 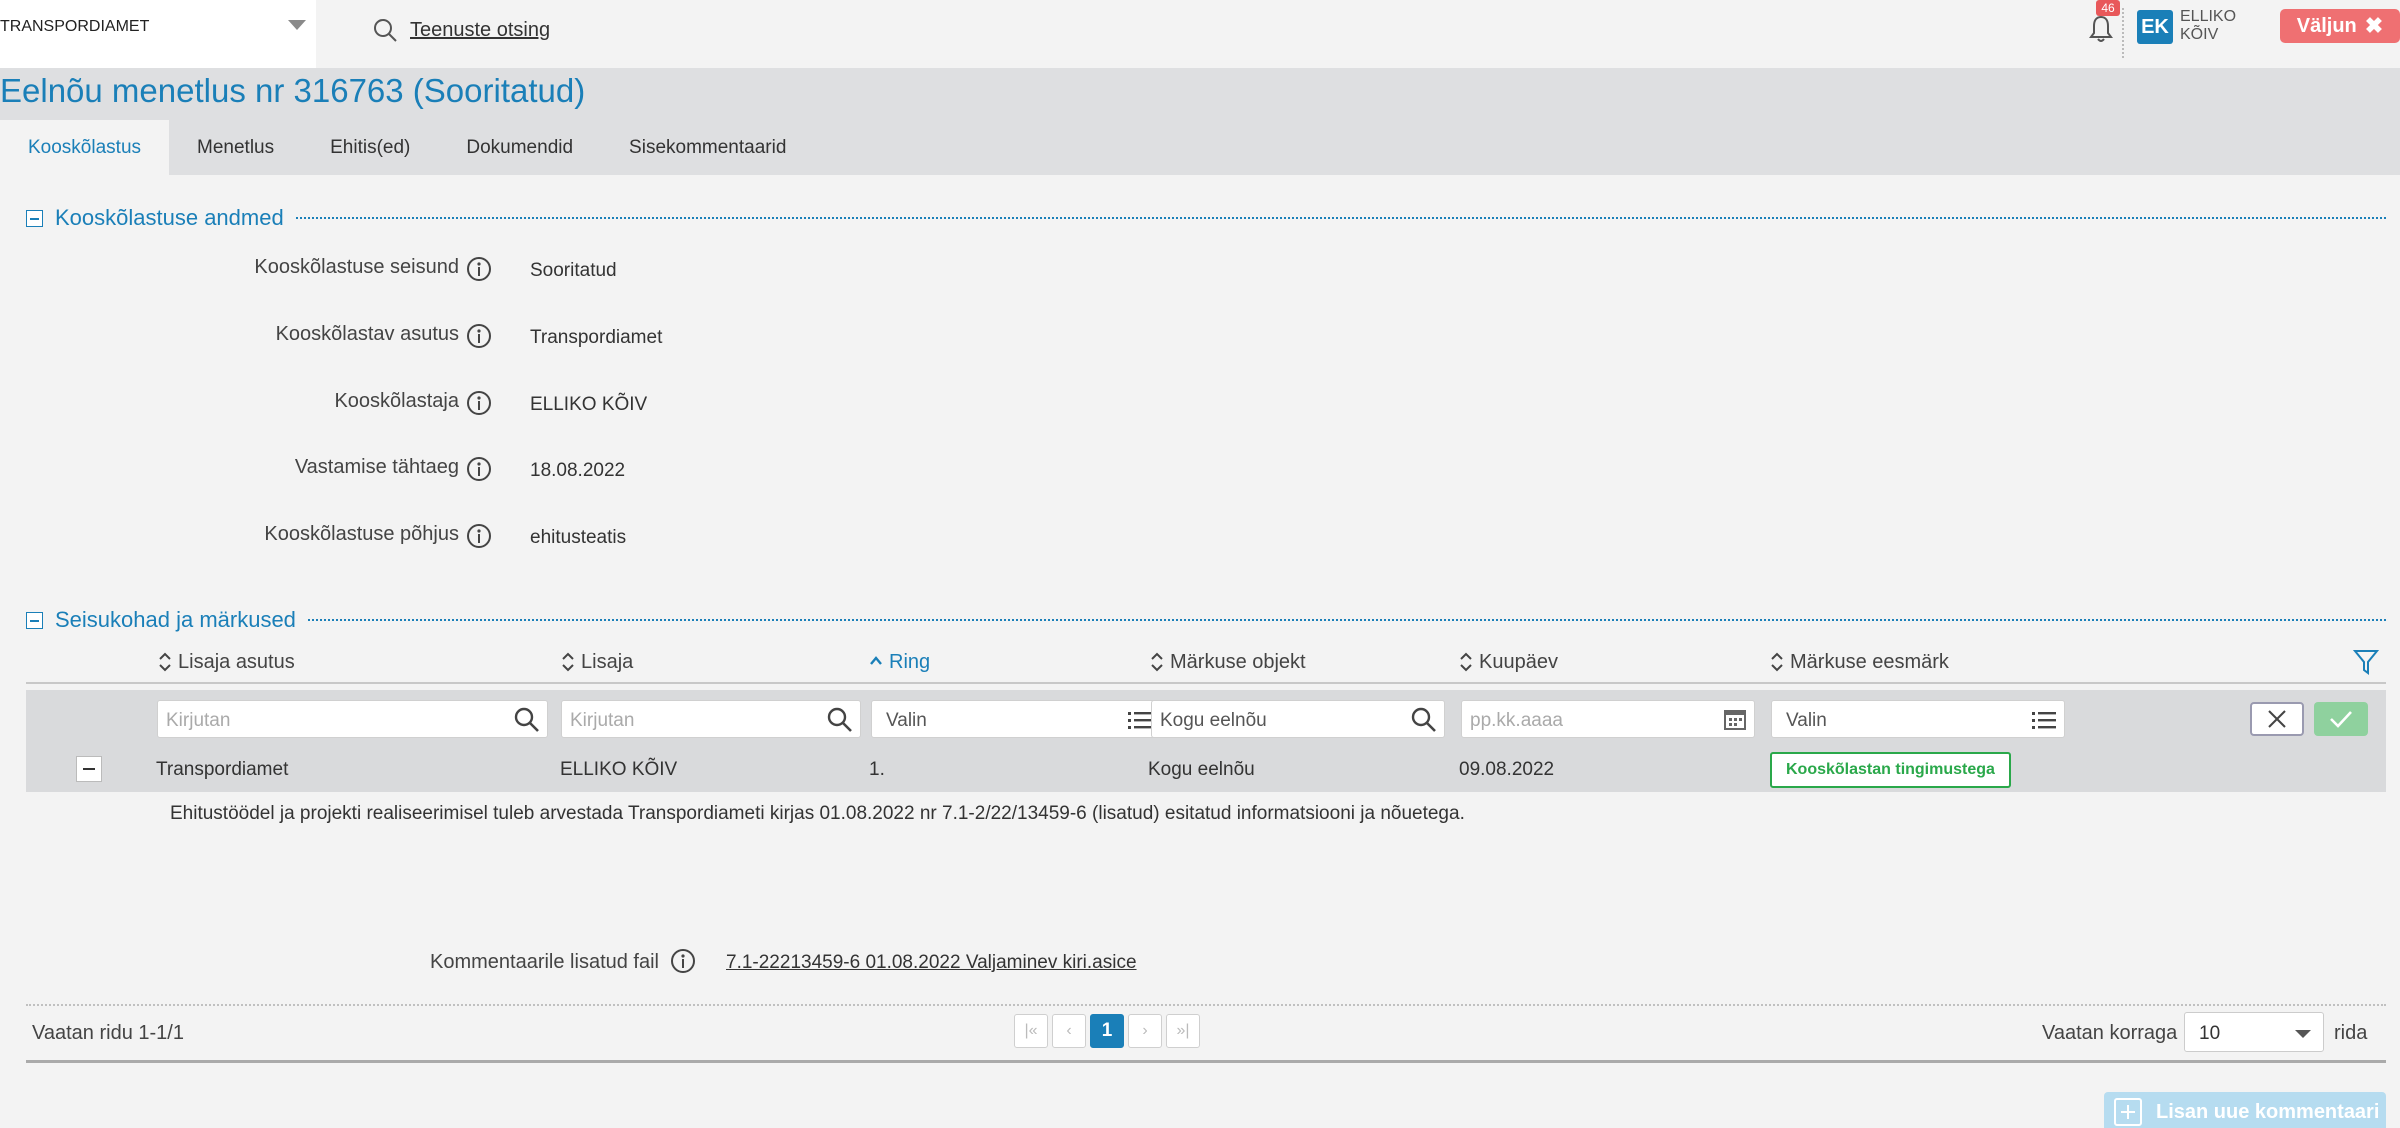 I want to click on filter-adder-input: Kirjutan, so click(x=711, y=719).